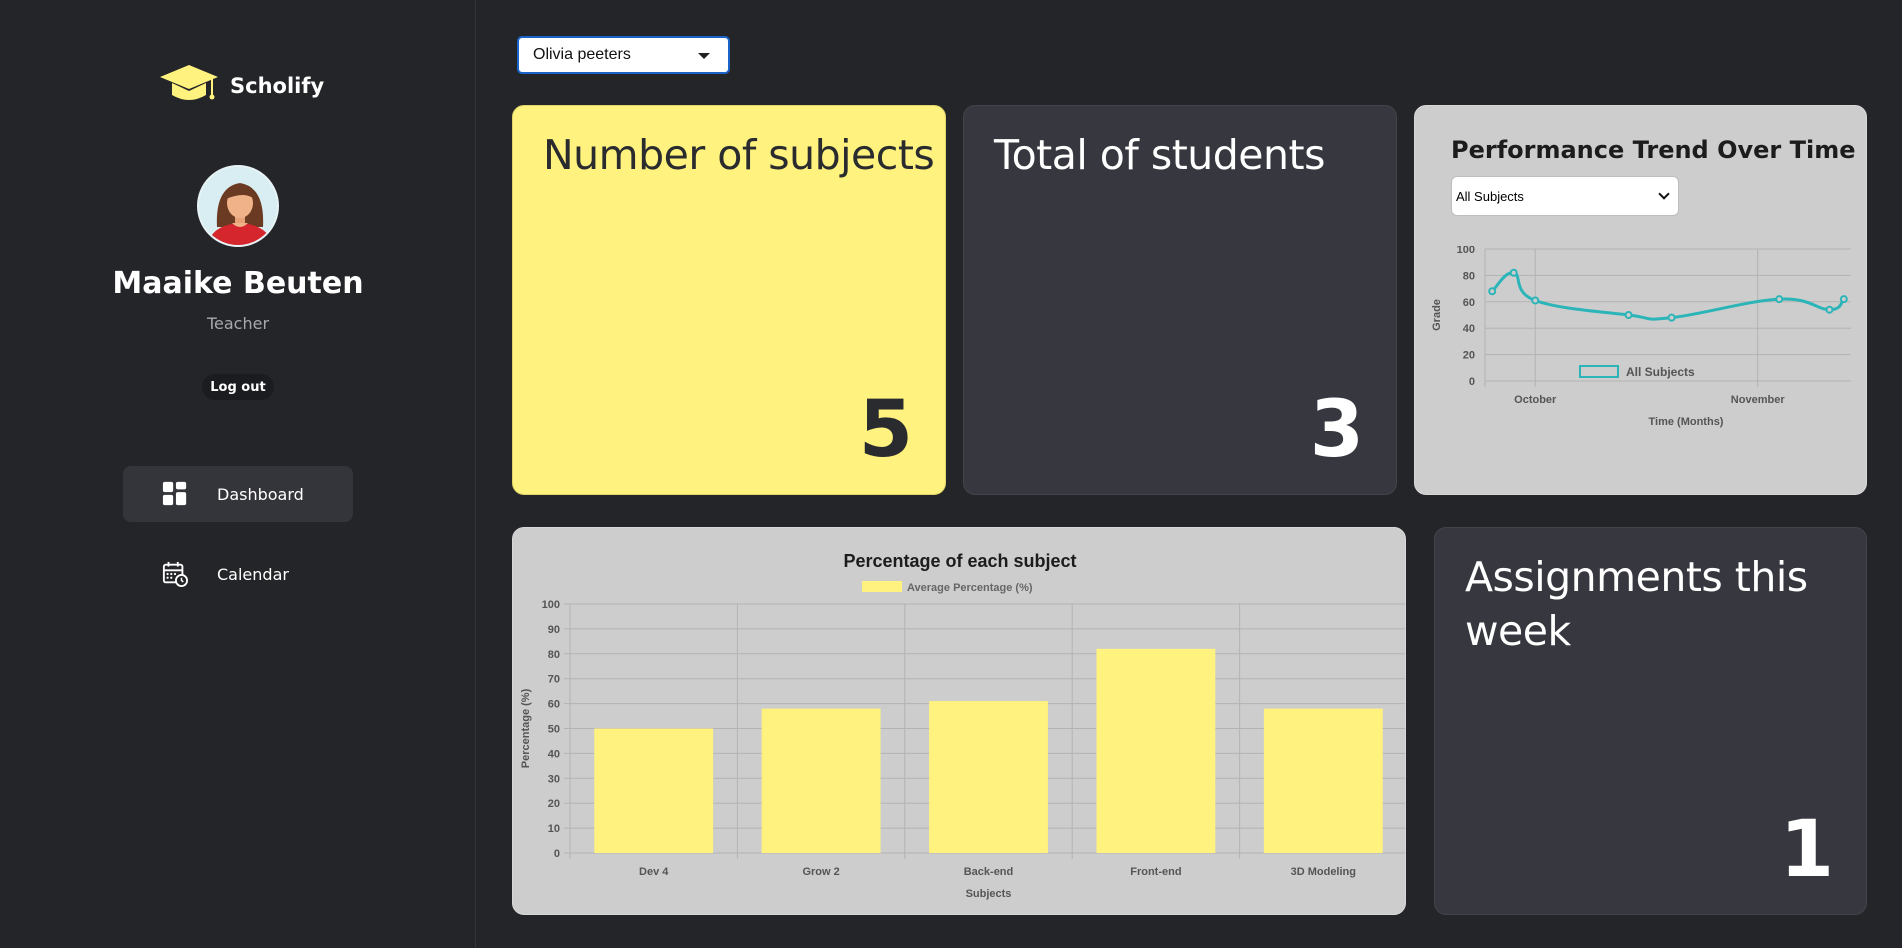  Describe the element at coordinates (1159, 155) in the screenshot. I see `students-card-title: Total of students` at that location.